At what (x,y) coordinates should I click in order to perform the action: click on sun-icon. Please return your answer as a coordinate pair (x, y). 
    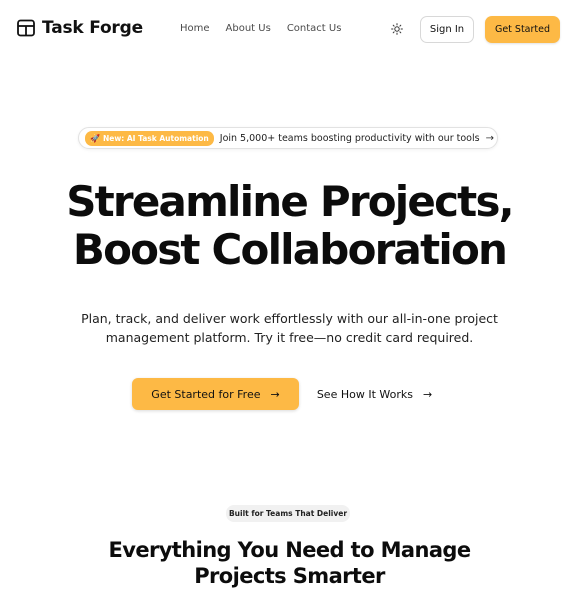
    Looking at the image, I should click on (397, 29).